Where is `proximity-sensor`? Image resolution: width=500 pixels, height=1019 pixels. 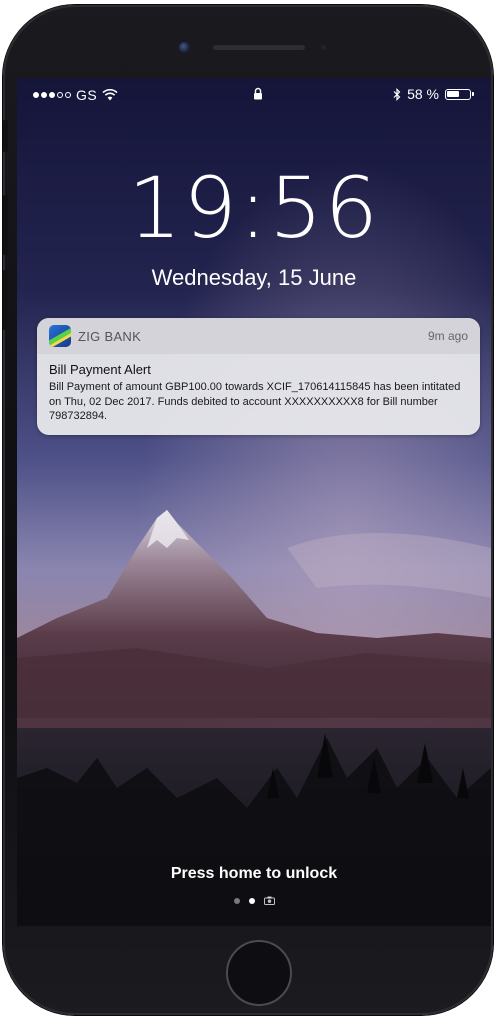 proximity-sensor is located at coordinates (323, 47).